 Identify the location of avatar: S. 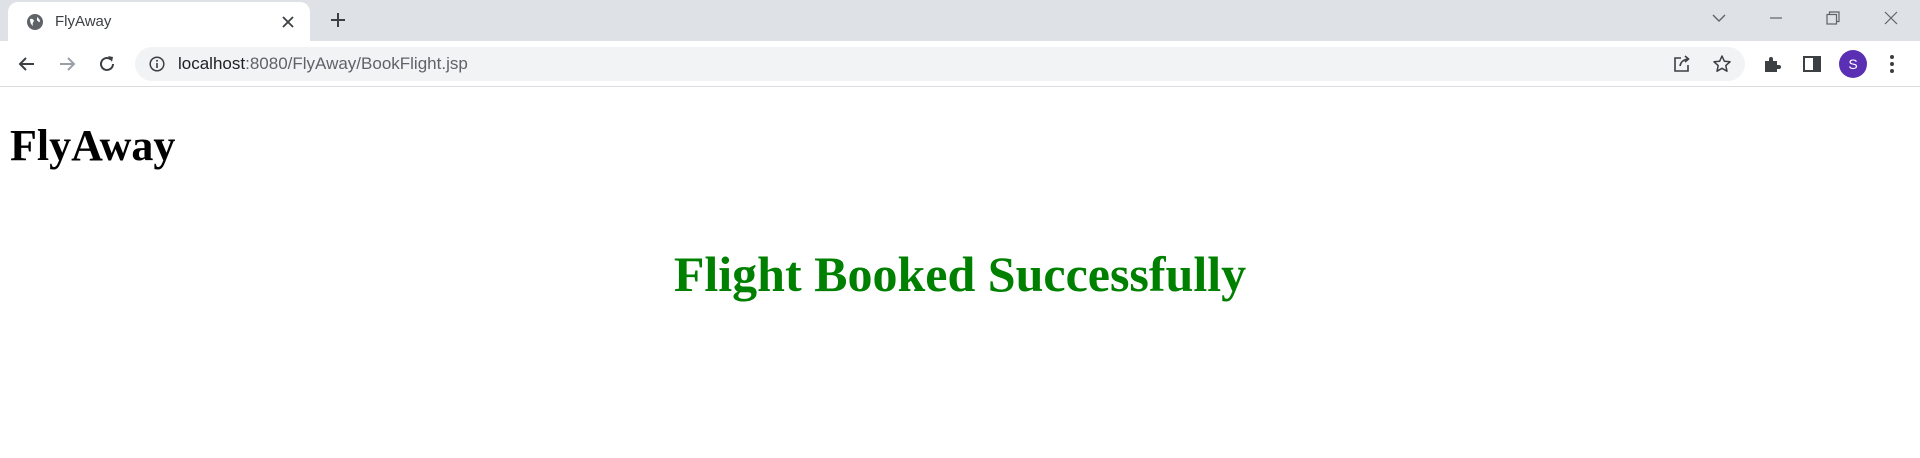
(1853, 64).